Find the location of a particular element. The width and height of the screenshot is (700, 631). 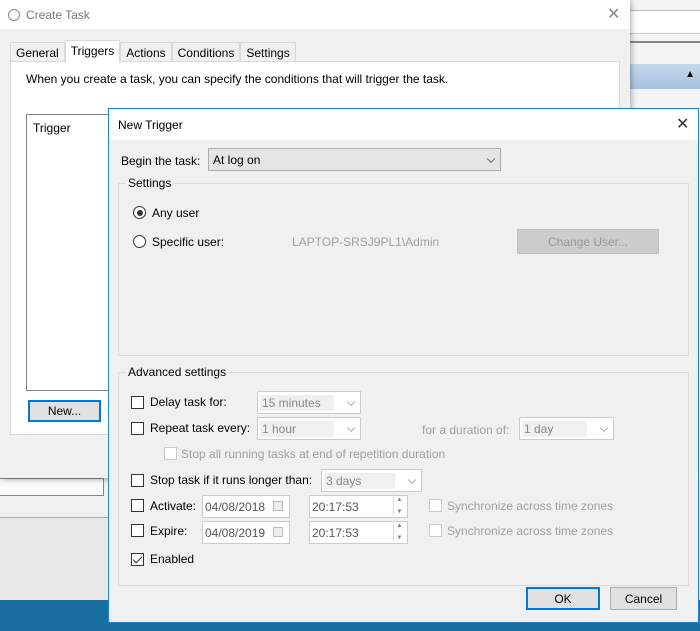

repeat-task-select: 1 hour is located at coordinates (309, 428).